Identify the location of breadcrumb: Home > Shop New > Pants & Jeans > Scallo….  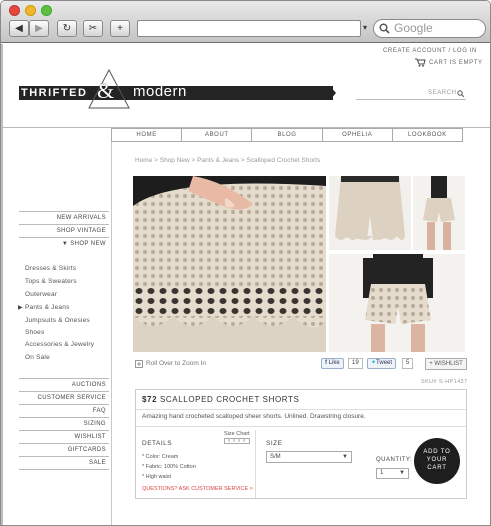
(227, 160).